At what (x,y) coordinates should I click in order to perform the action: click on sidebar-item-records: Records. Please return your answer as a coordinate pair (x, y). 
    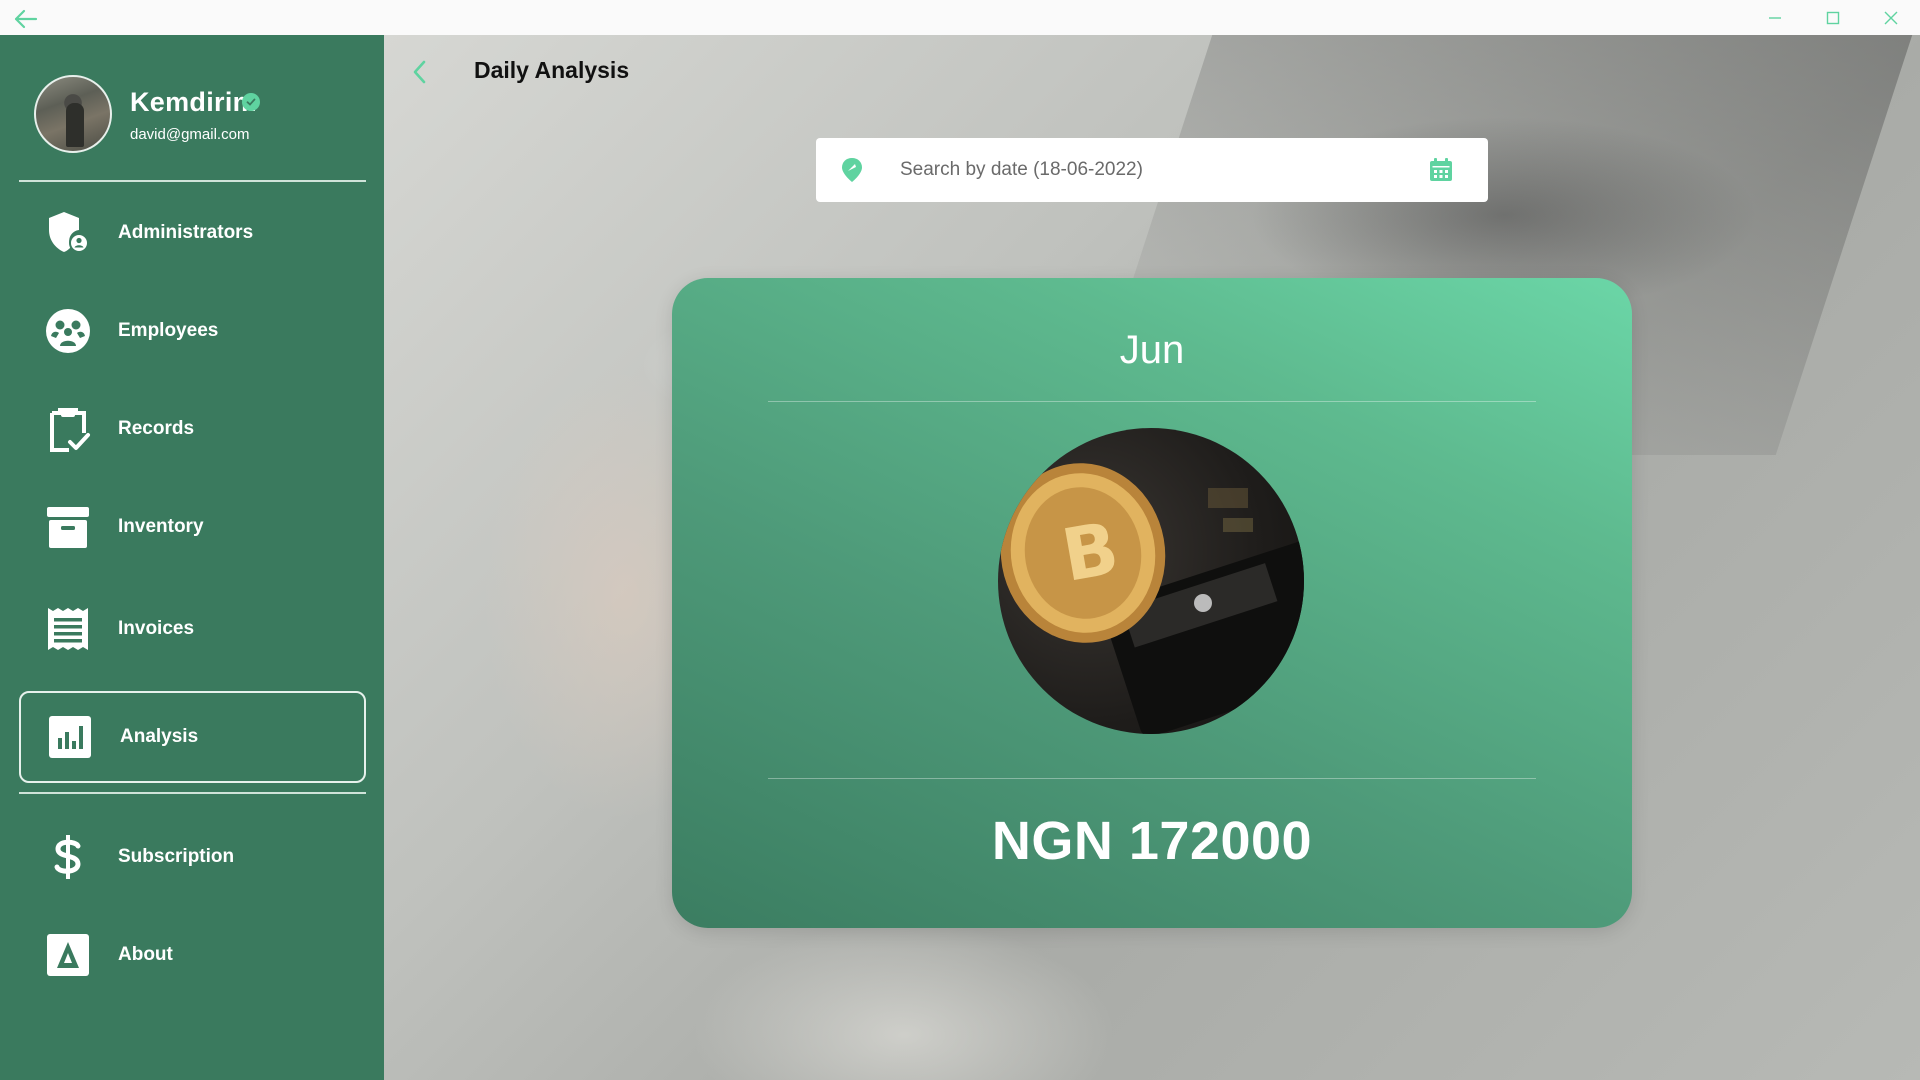
    Looking at the image, I should click on (192, 429).